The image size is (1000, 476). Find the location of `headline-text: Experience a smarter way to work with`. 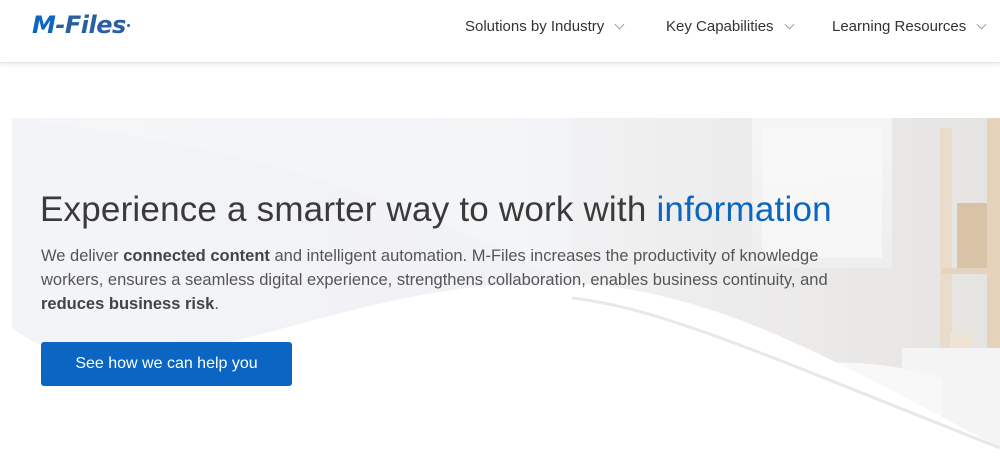

headline-text: Experience a smarter way to work with is located at coordinates (348, 209).